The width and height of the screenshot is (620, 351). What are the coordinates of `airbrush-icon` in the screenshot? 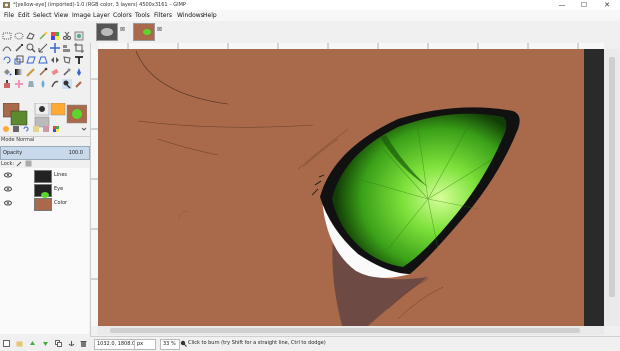 It's located at (67, 72).